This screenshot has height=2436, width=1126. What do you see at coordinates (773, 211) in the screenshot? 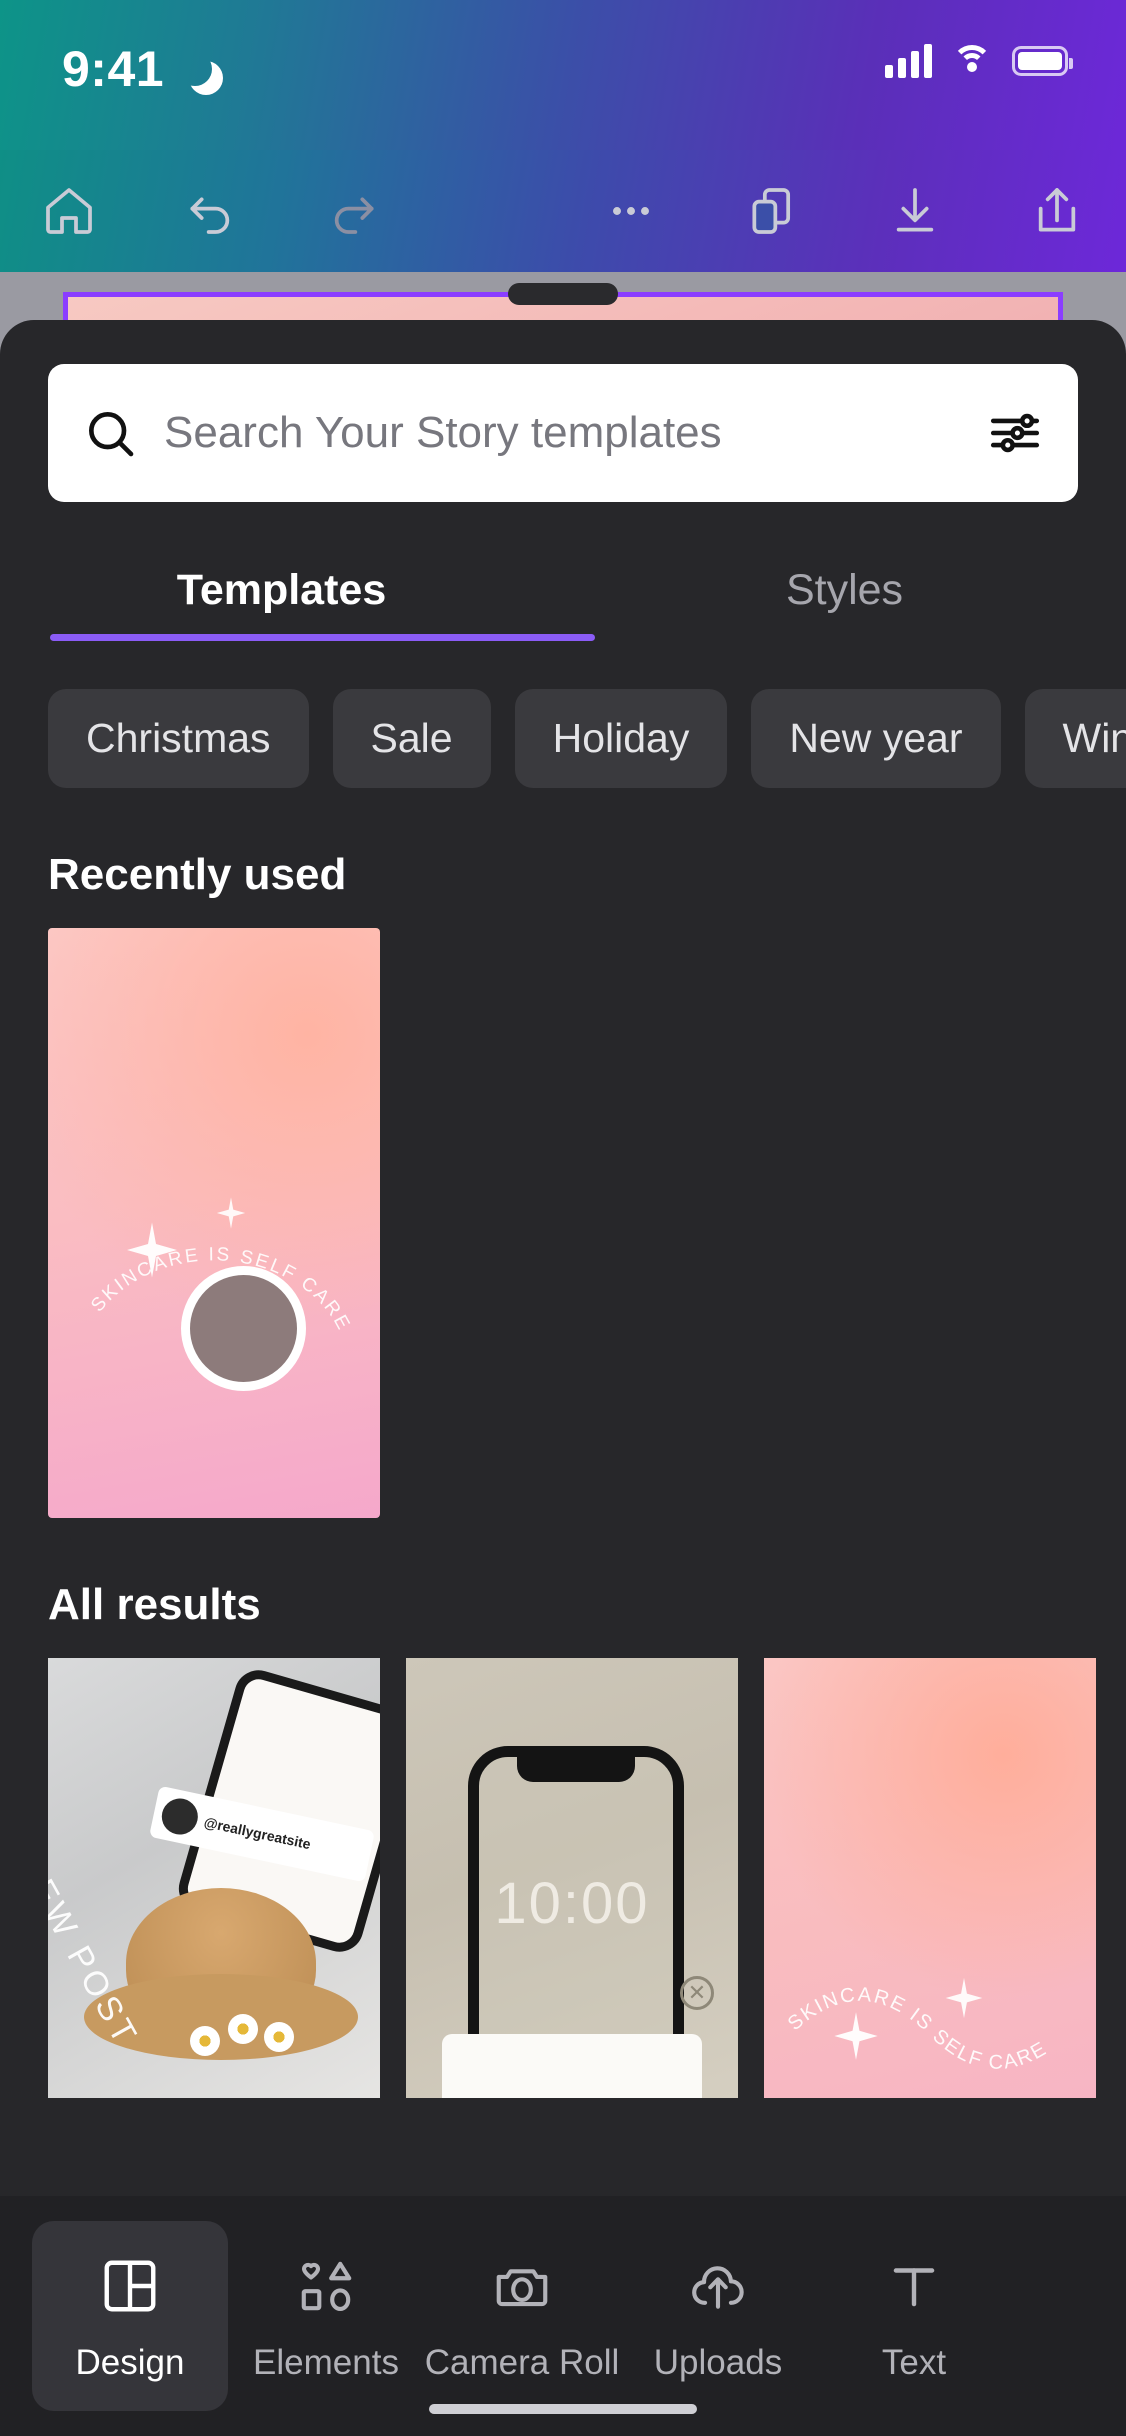
I see `pages-icon` at bounding box center [773, 211].